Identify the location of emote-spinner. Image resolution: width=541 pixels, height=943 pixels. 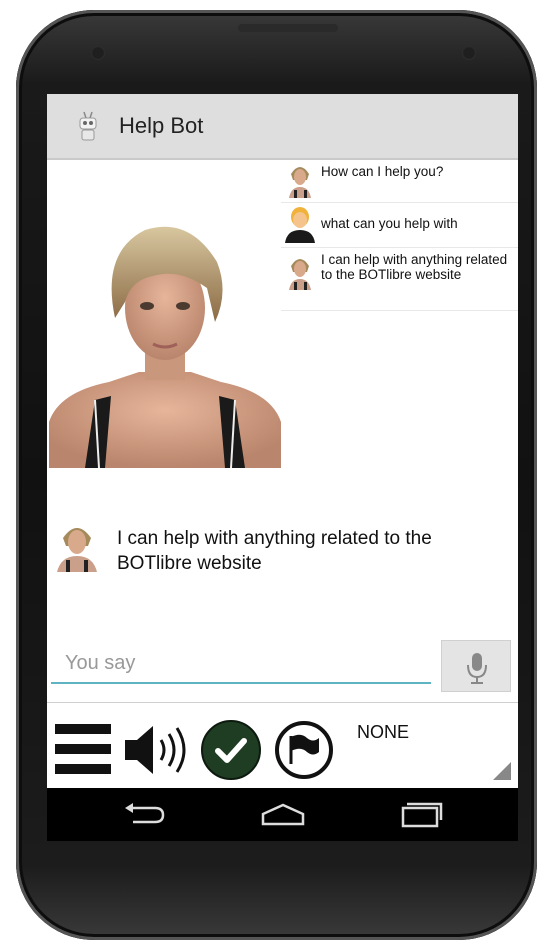
(430, 746).